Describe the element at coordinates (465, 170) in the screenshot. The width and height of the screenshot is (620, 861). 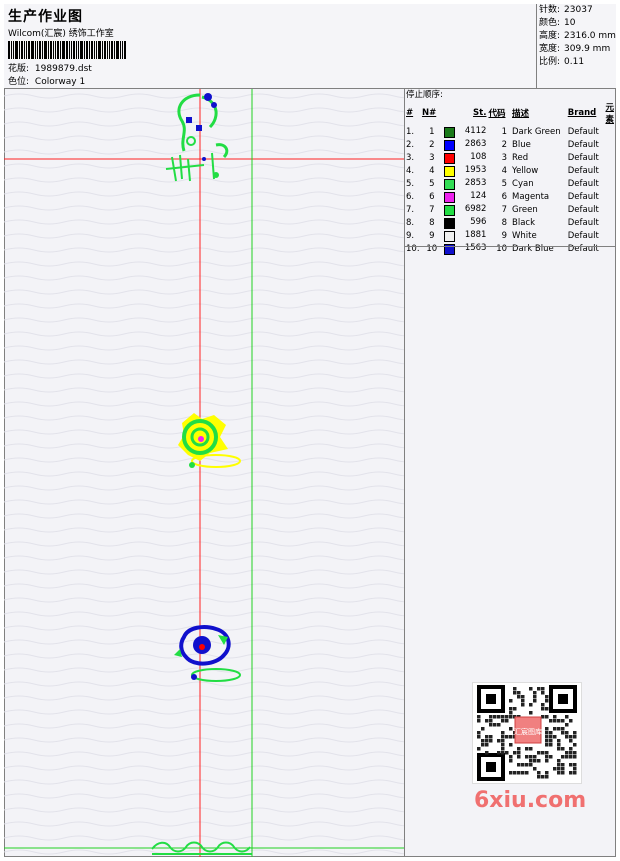
I see `row-stitches-cell: 1953` at that location.